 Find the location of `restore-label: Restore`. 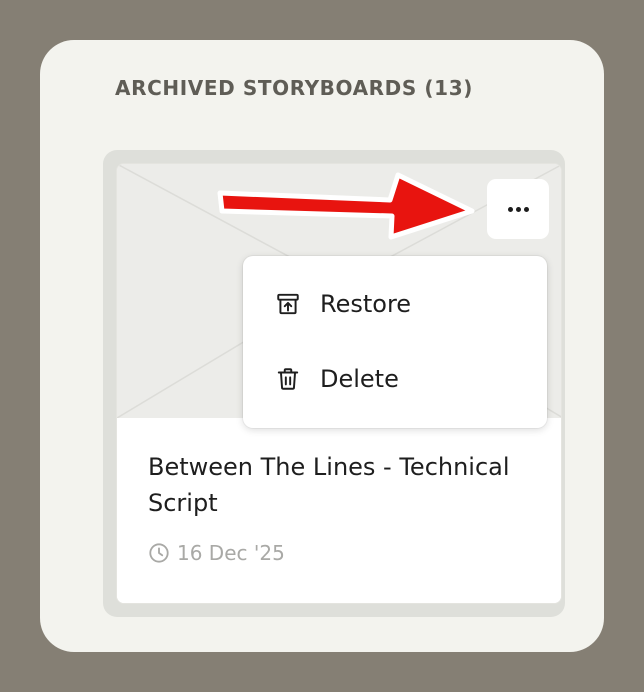

restore-label: Restore is located at coordinates (366, 304).